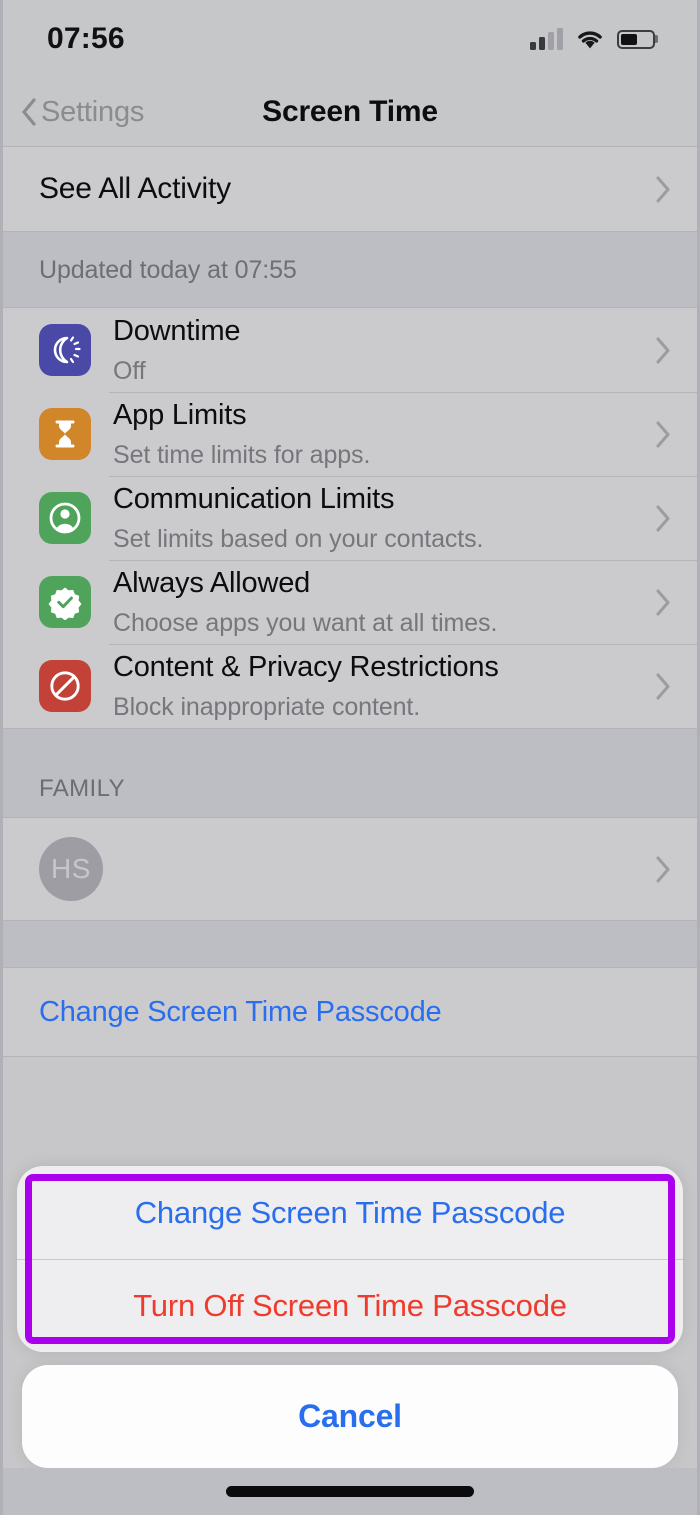 The image size is (700, 1515). I want to click on settings-row-title: App Limits, so click(180, 415).